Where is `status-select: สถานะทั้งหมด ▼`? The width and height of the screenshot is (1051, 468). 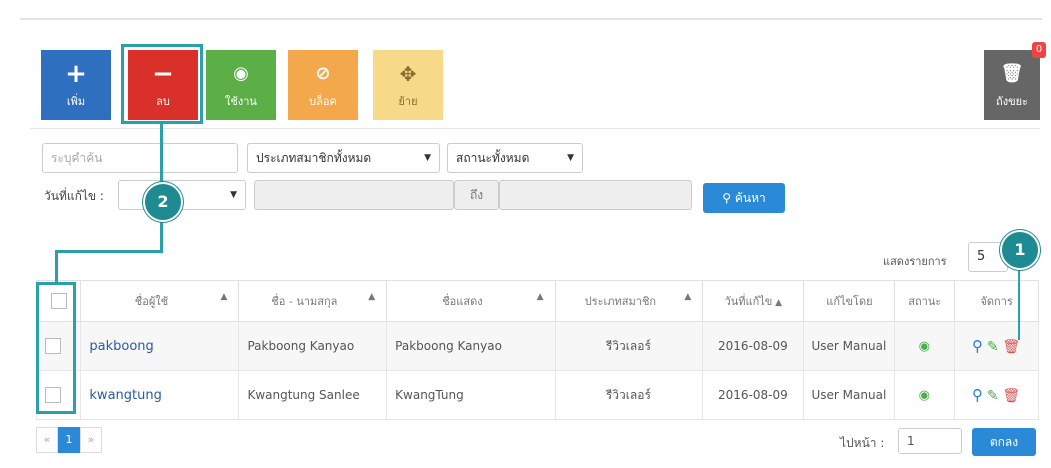
status-select: สถานะทั้งหมด ▼ is located at coordinates (515, 158).